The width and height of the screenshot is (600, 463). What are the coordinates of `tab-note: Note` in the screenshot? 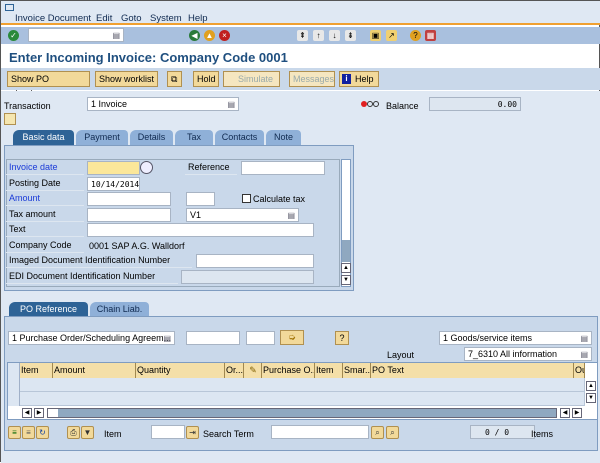 It's located at (283, 137).